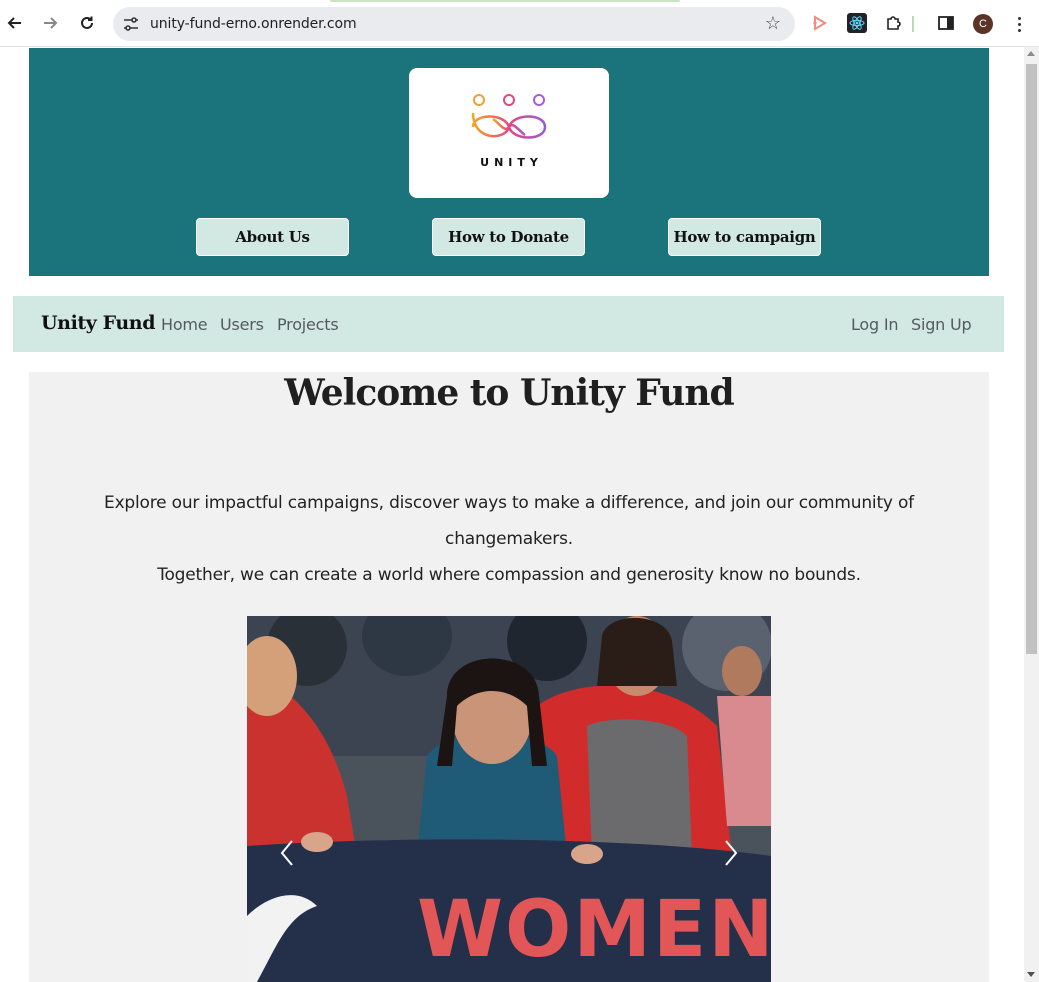 Image resolution: width=1039 pixels, height=982 pixels. I want to click on toolbar-divider, so click(913, 24).